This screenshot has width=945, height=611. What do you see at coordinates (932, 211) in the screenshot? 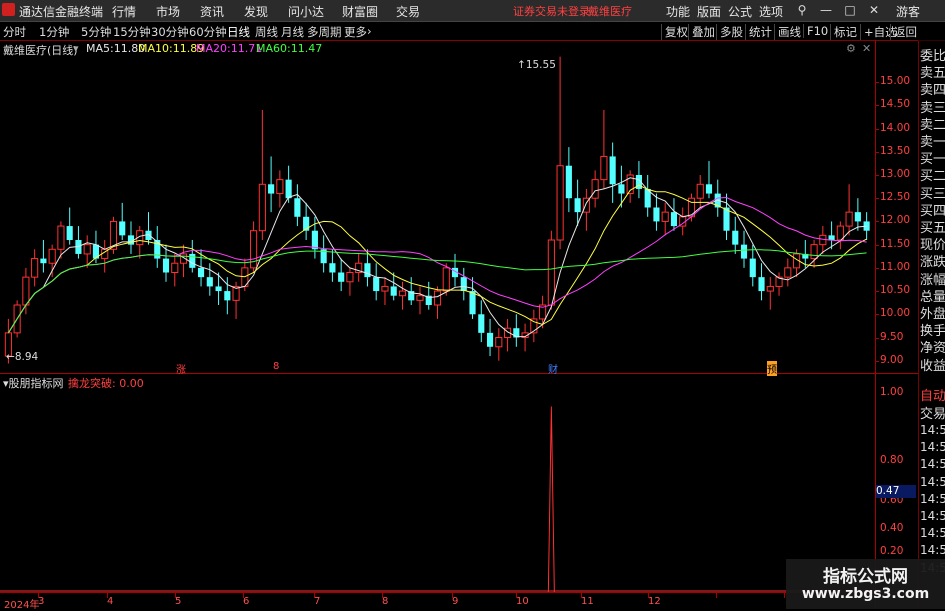
I see `quote-field-label: 买四` at bounding box center [932, 211].